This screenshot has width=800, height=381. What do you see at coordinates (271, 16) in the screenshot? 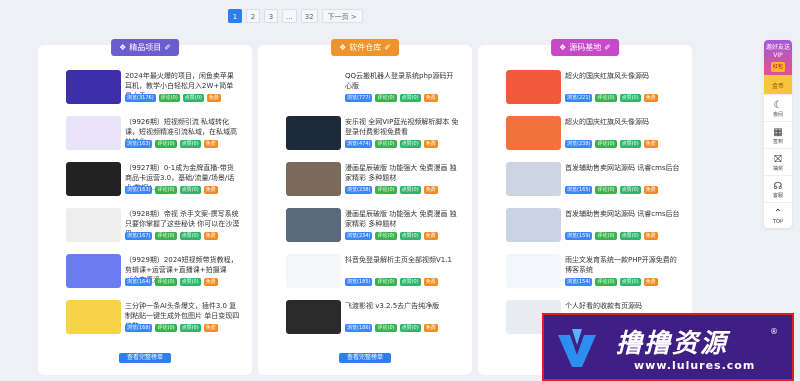
I see `page-3: 3` at bounding box center [271, 16].